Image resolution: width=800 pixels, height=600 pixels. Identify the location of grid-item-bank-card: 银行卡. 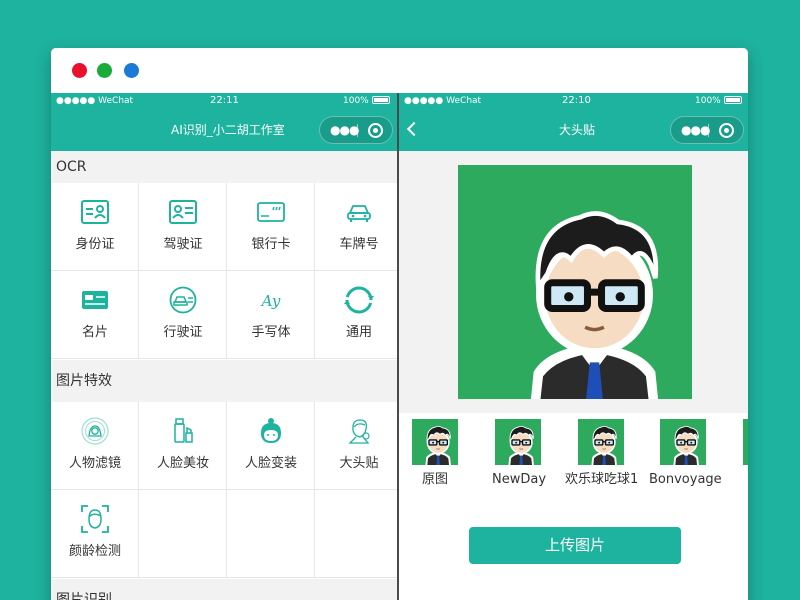
(271, 227).